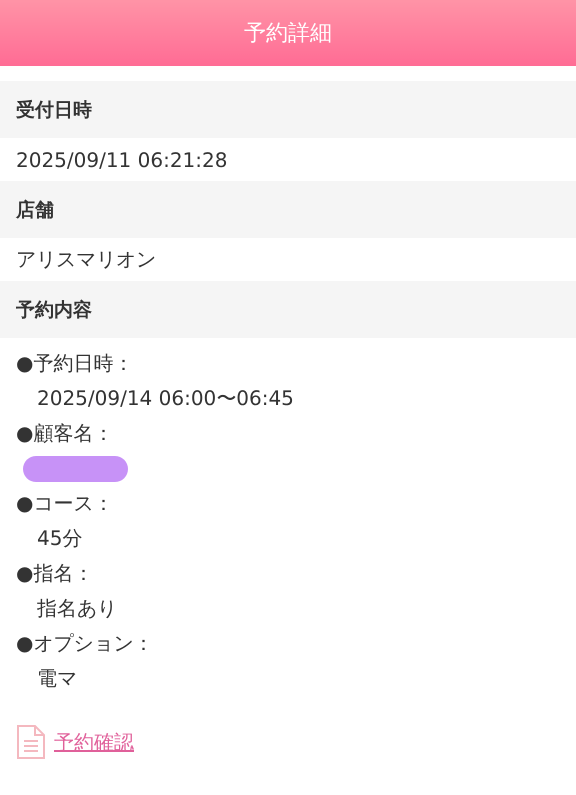  I want to click on section-heading: 店舗, so click(288, 209).